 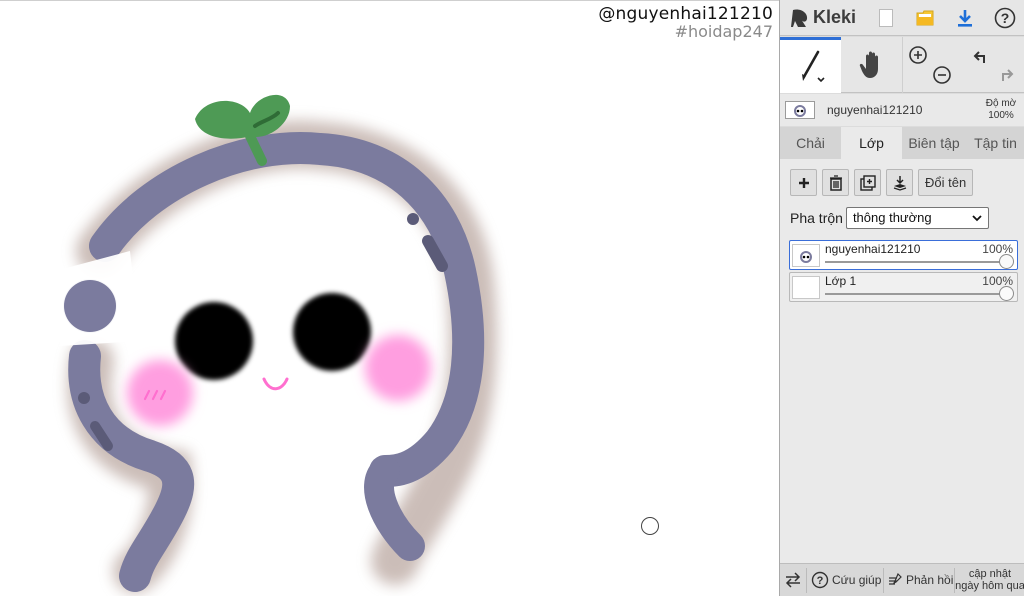 I want to click on creature-blush, so click(x=279, y=380).